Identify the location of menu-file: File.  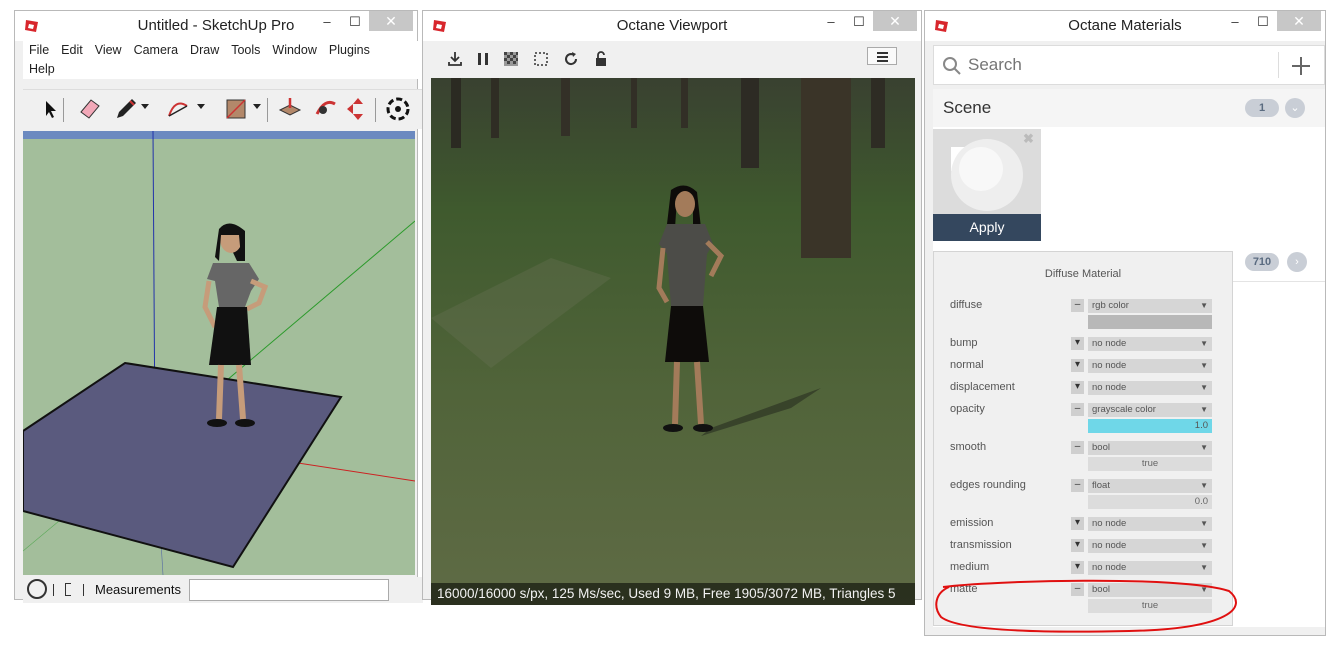
(39, 50).